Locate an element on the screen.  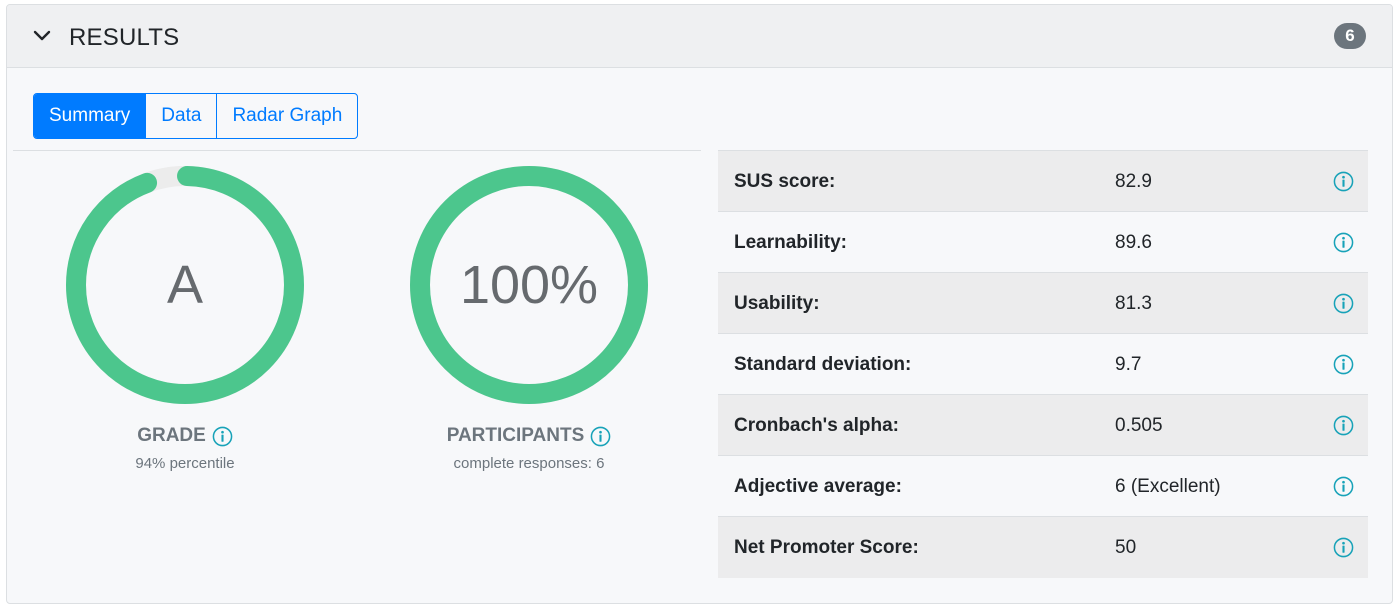
table-row: Standard deviation: 9.7 is located at coordinates (1043, 364).